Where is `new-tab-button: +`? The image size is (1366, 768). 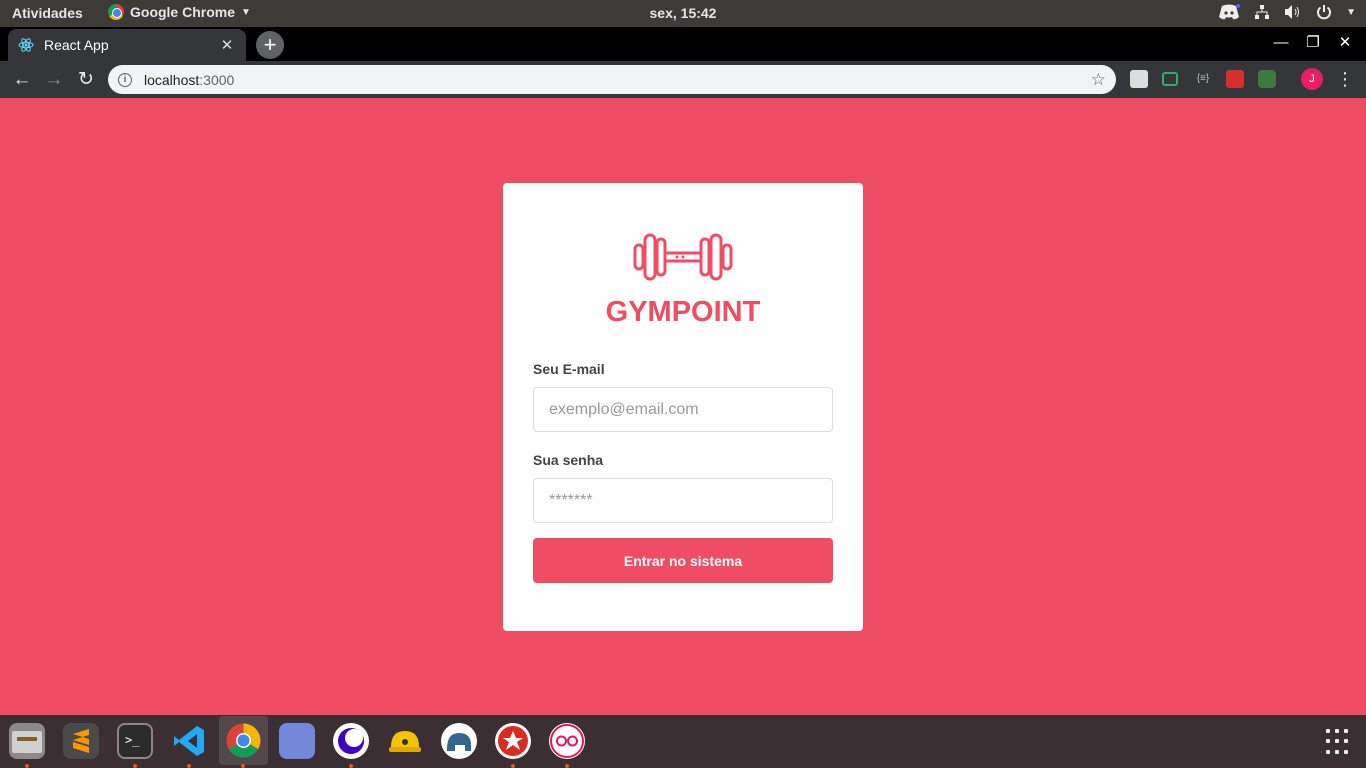
new-tab-button: + is located at coordinates (270, 45).